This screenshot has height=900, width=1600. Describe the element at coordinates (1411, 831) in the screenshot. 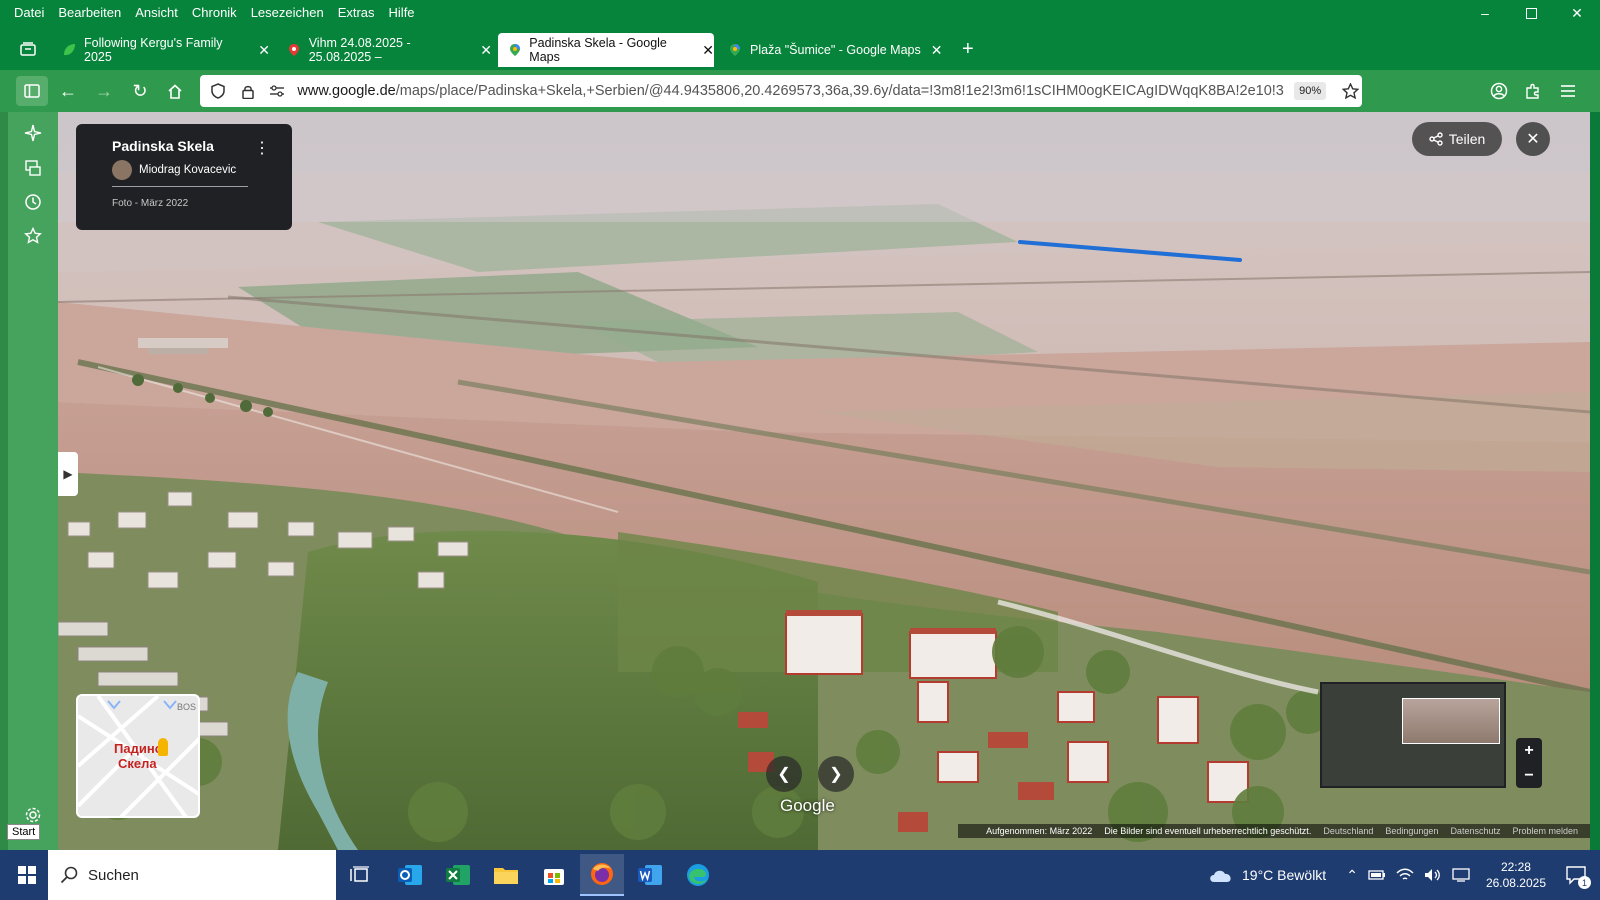

I see `terms-link: Bedingungen` at that location.